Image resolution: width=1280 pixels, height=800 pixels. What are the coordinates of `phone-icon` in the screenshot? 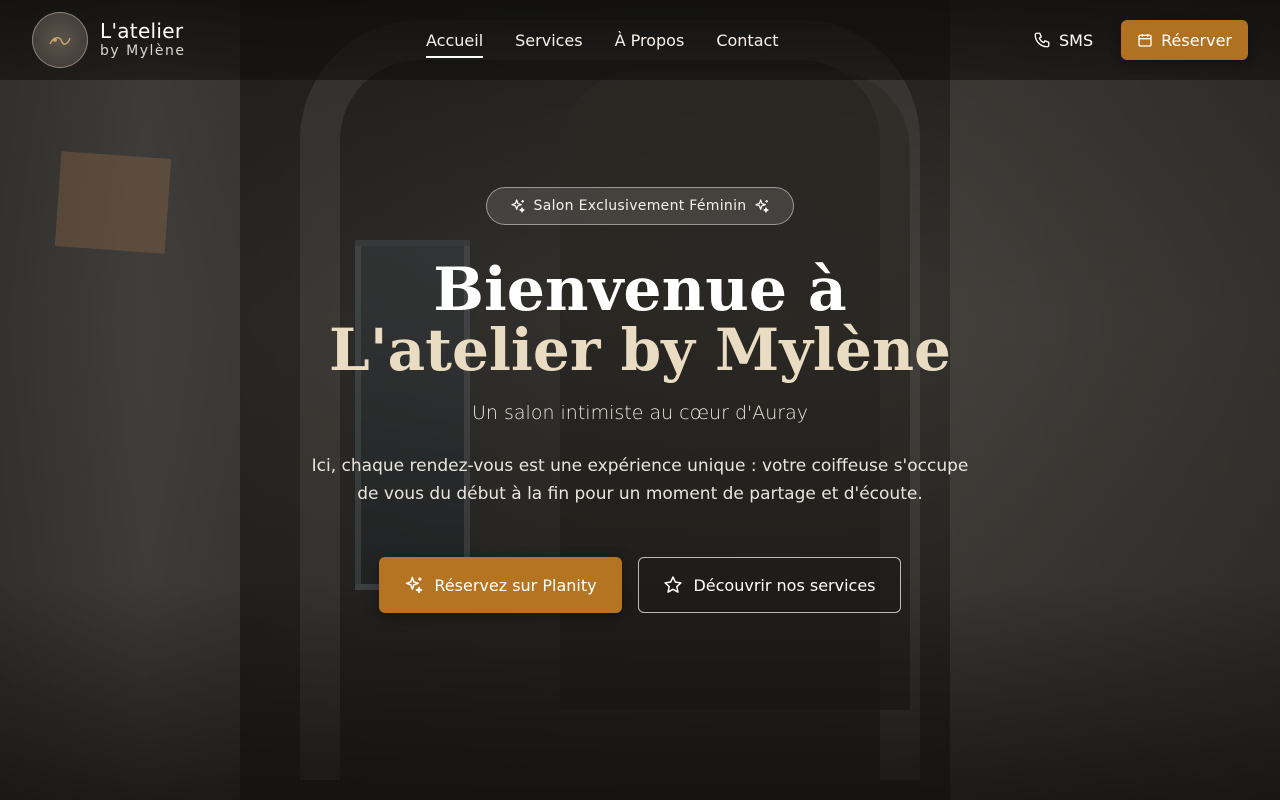 It's located at (1042, 40).